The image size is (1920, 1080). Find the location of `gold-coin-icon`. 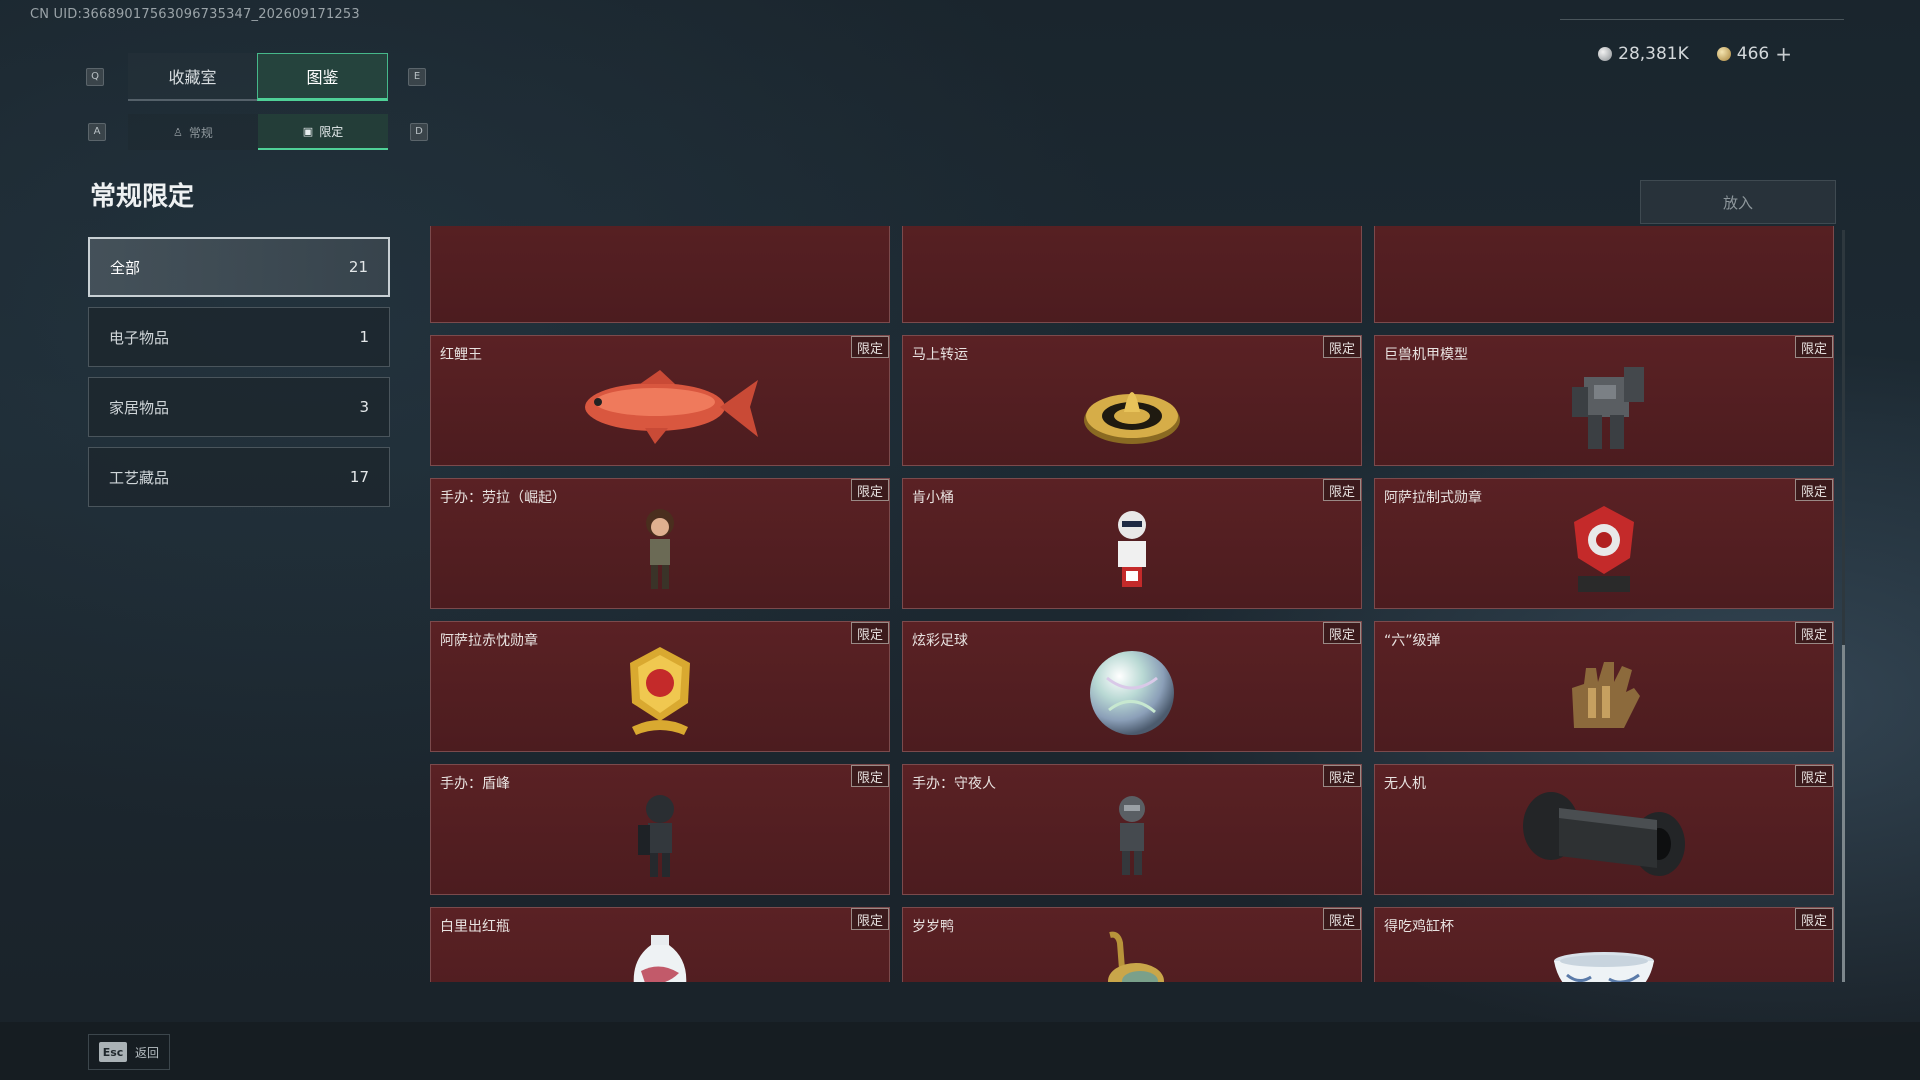

gold-coin-icon is located at coordinates (1723, 54).